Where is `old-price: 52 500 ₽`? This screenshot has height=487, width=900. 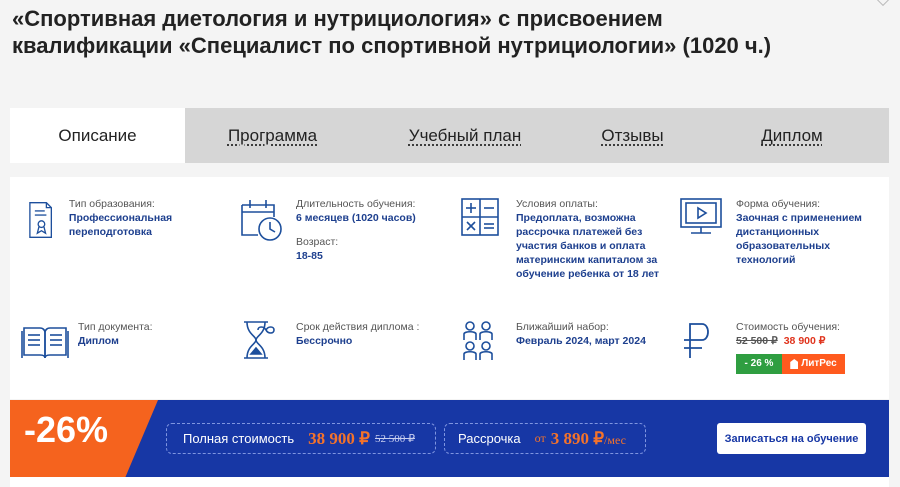 old-price: 52 500 ₽ is located at coordinates (757, 341).